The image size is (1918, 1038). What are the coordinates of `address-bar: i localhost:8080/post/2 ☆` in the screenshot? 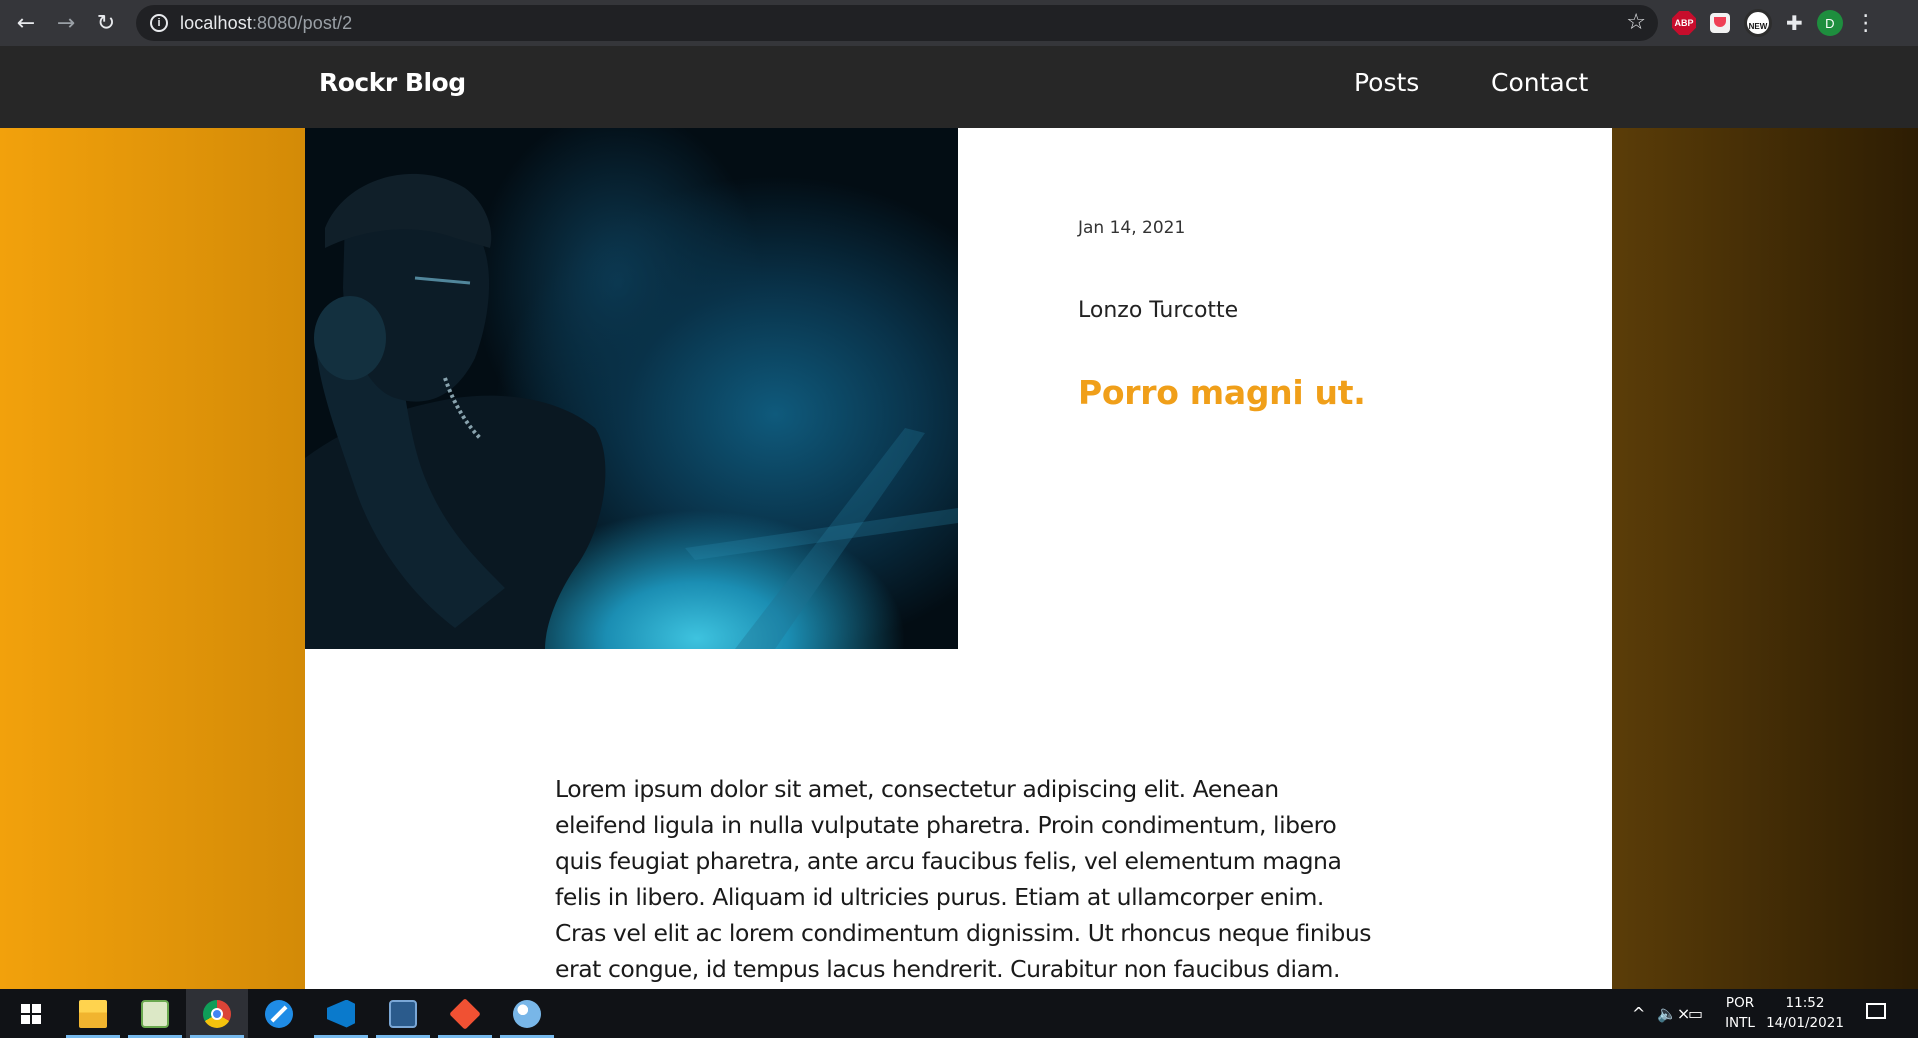 It's located at (897, 23).